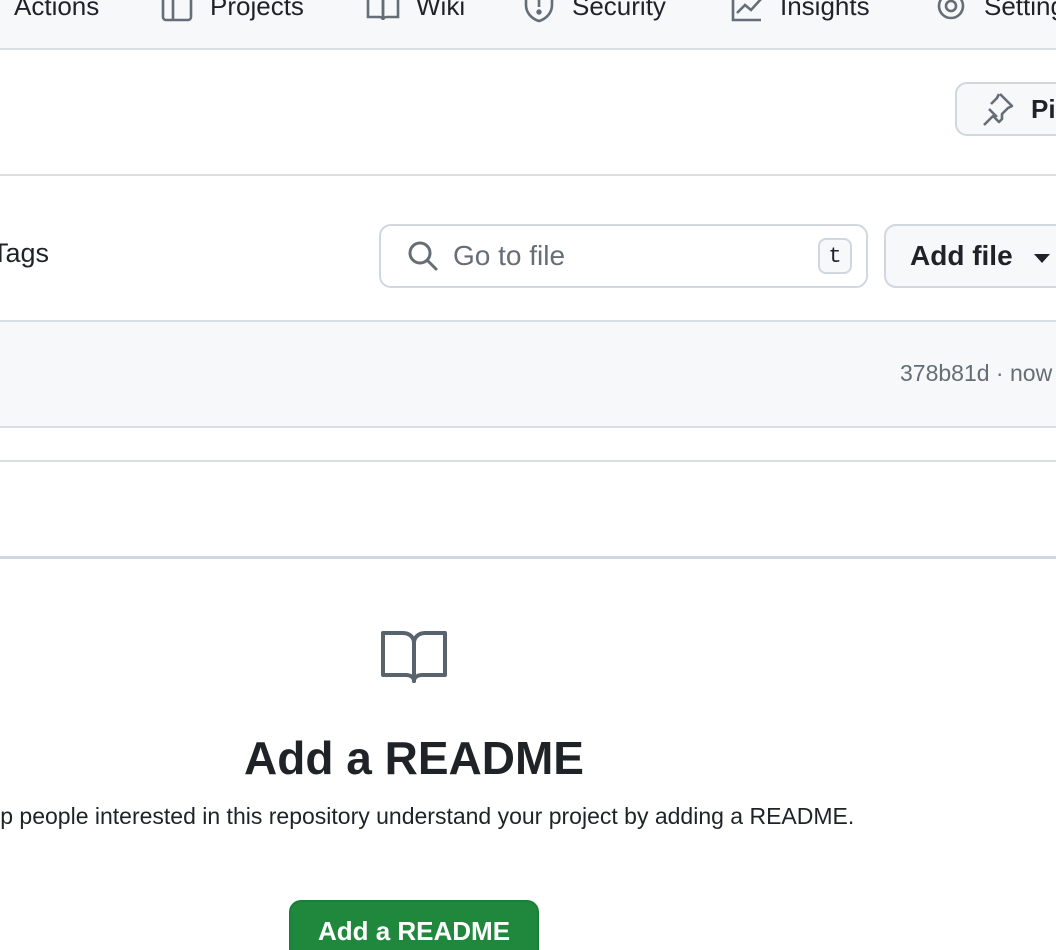 This screenshot has height=950, width=1056. Describe the element at coordinates (528, 510) in the screenshot. I see `file-table-row` at that location.